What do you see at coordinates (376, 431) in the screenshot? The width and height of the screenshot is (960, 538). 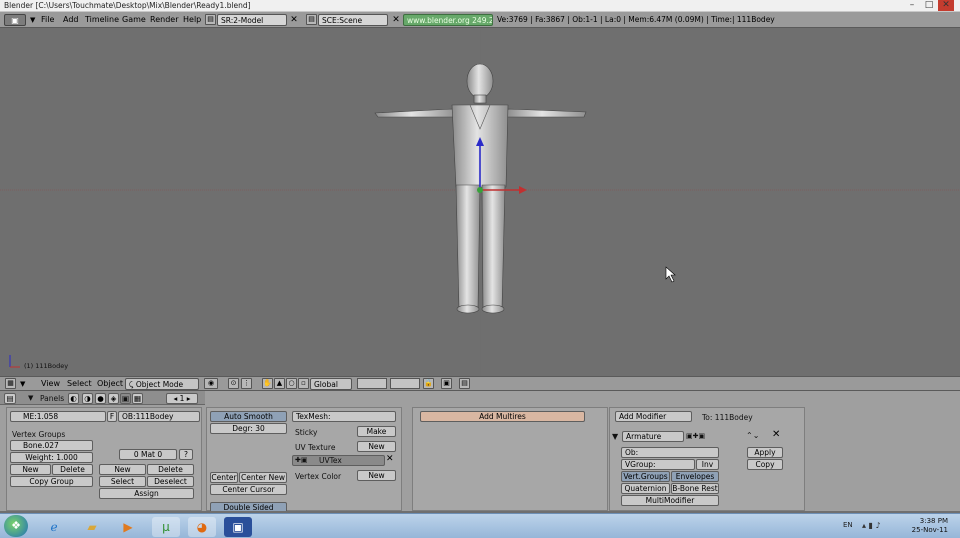 I see `sticky-make-button: Make` at bounding box center [376, 431].